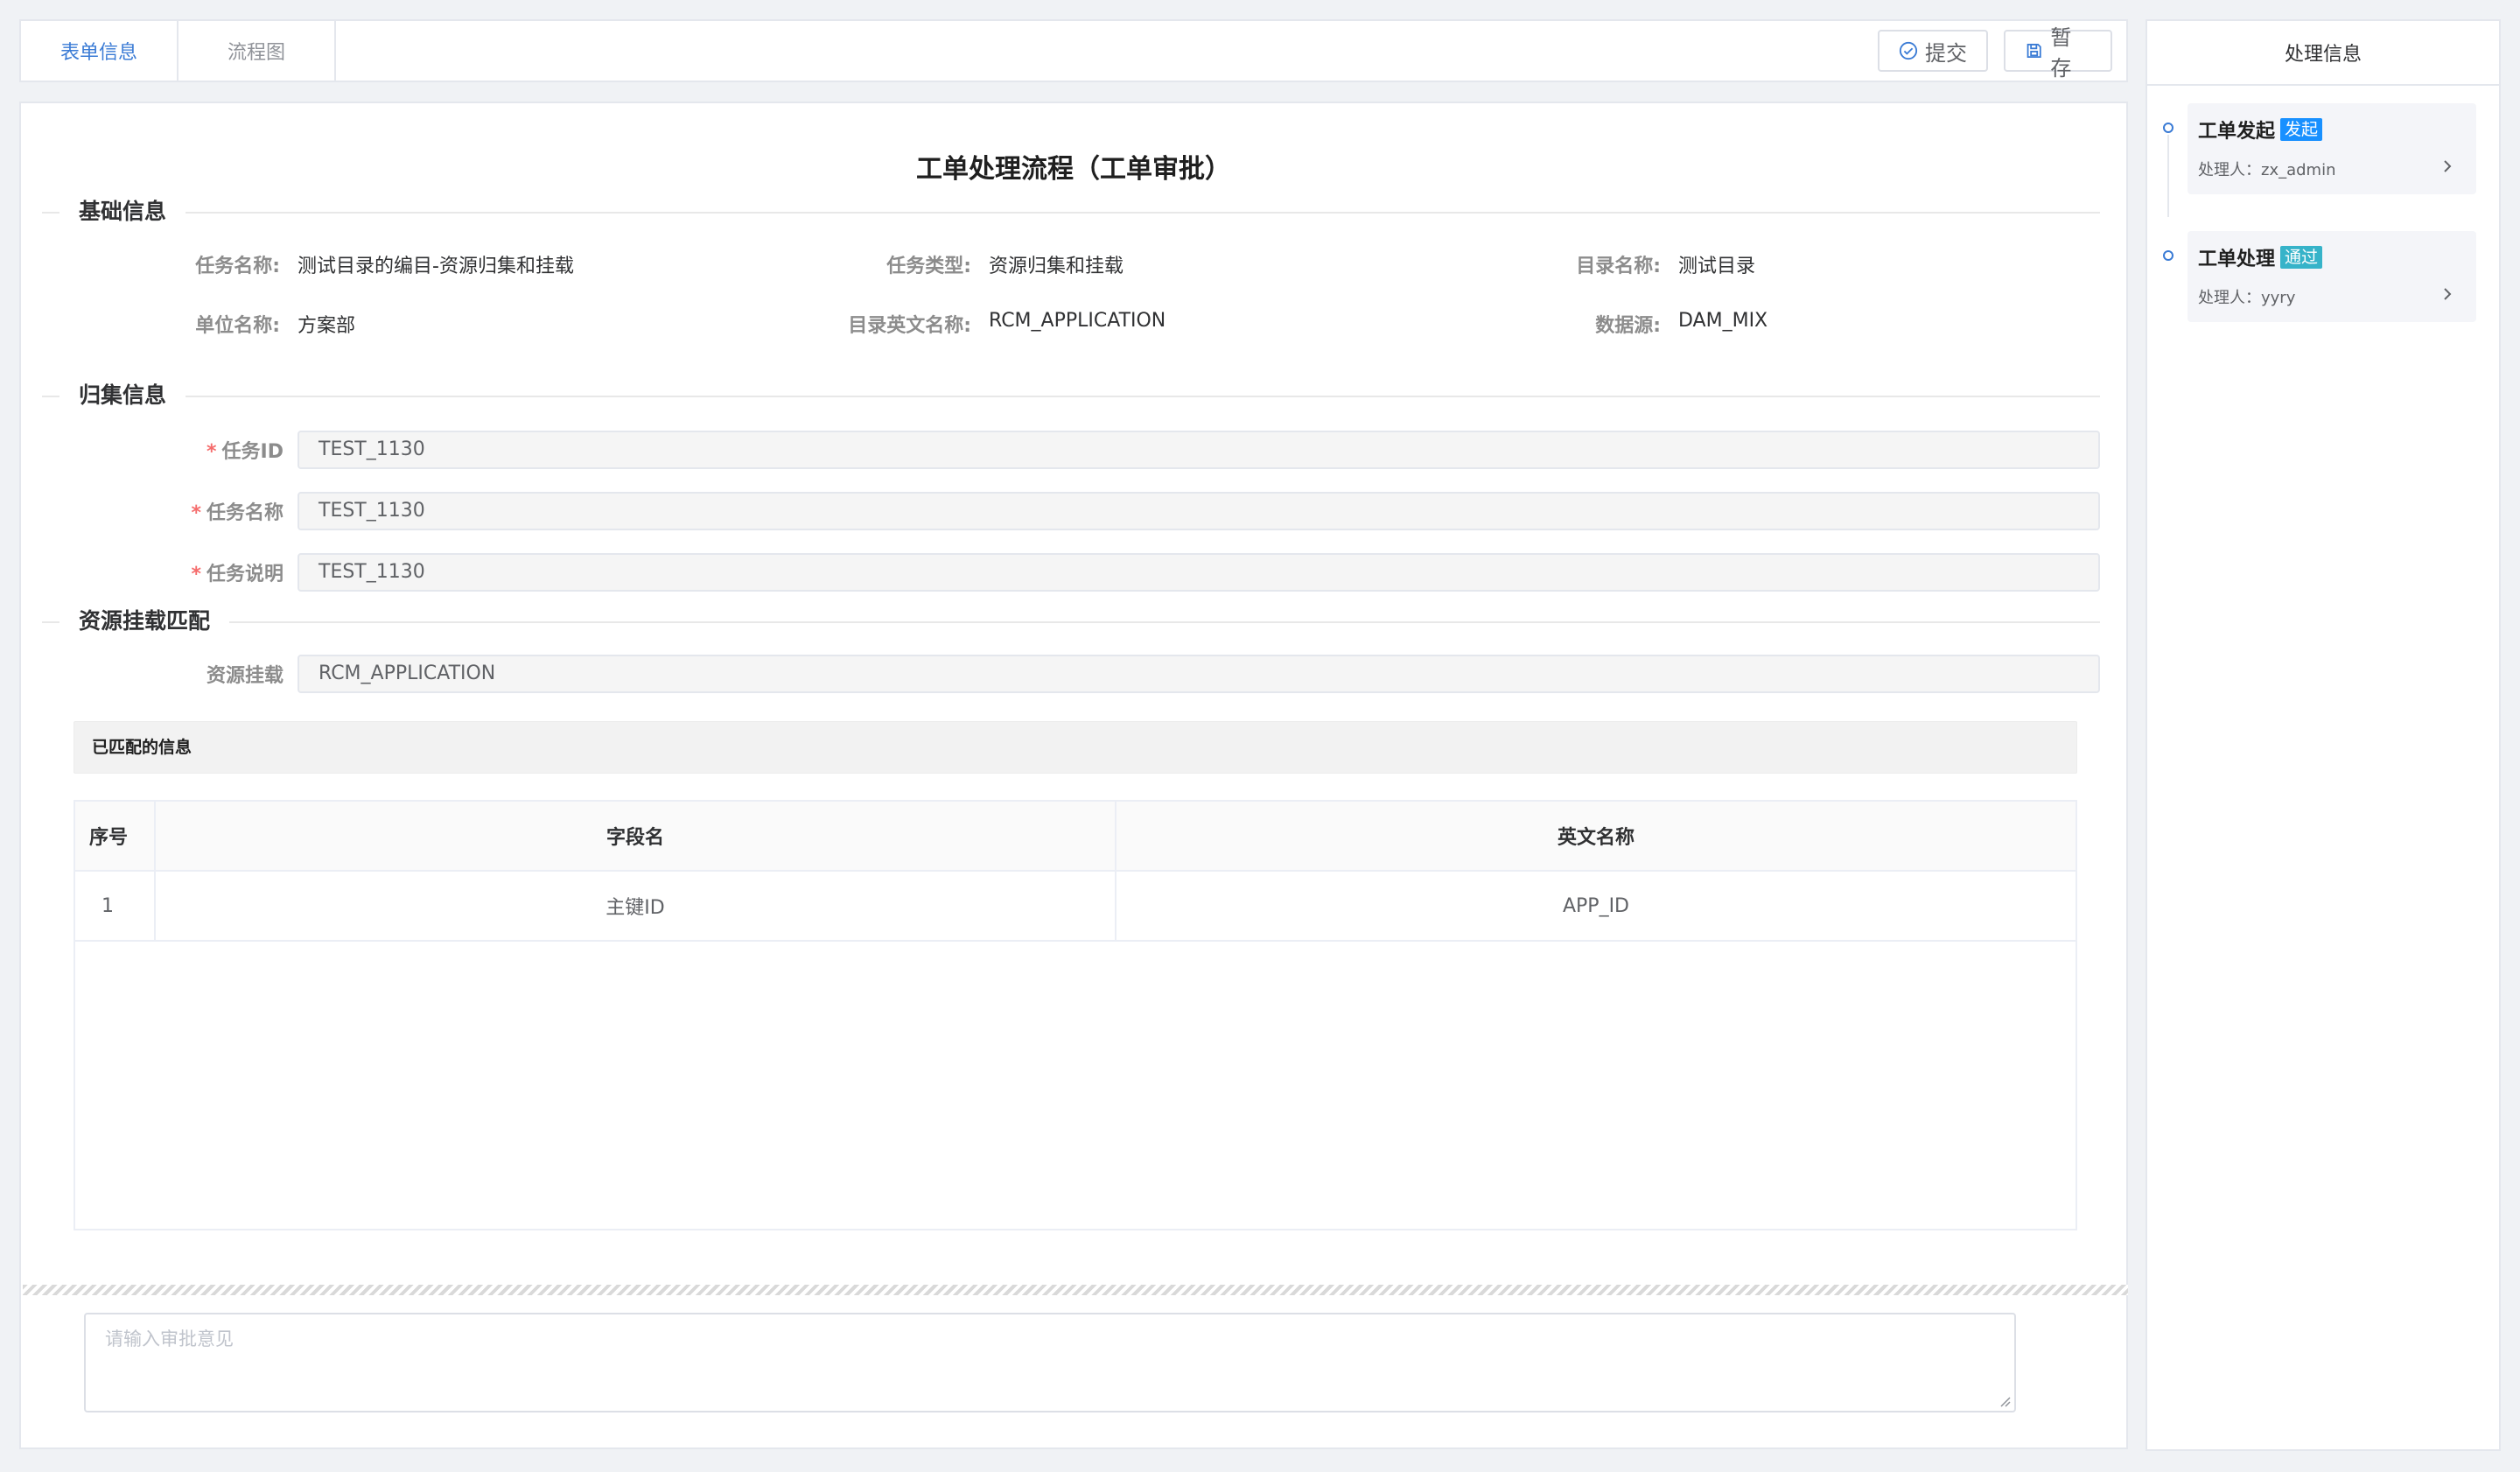  Describe the element at coordinates (2033, 51) in the screenshot. I see `save-icon` at that location.